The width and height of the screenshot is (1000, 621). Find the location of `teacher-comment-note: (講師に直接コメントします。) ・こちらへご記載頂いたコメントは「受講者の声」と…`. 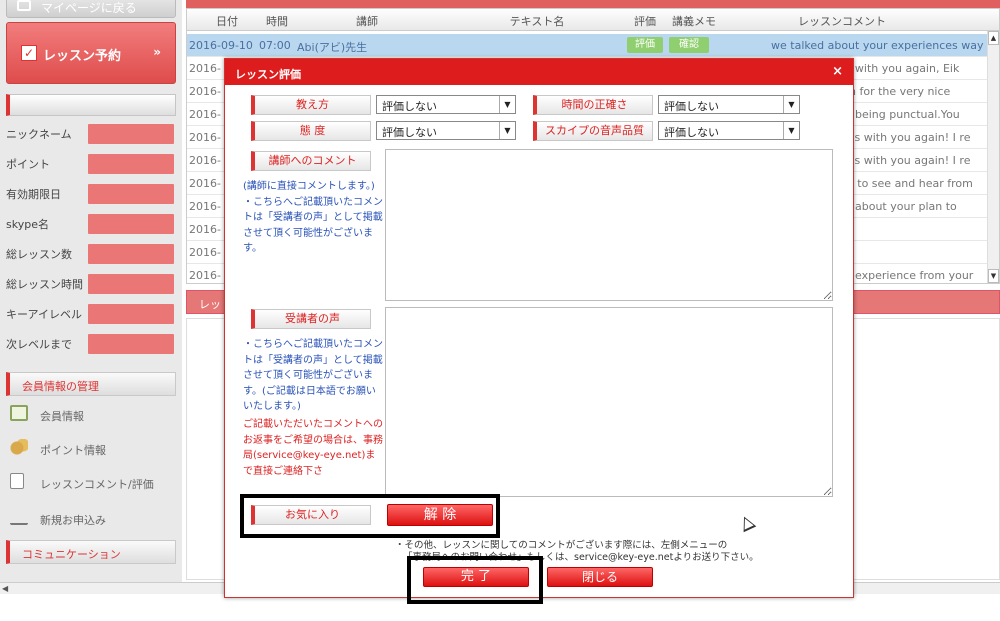

teacher-comment-note: (講師に直接コメントします。) ・こちらへご記載頂いたコメントは「受講者の声」と… is located at coordinates (313, 217).